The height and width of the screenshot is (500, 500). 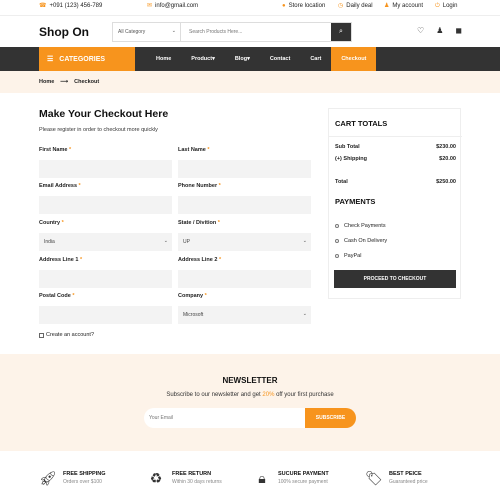 I want to click on search-bar: All Category ⌄ ⌕, so click(x=232, y=32).